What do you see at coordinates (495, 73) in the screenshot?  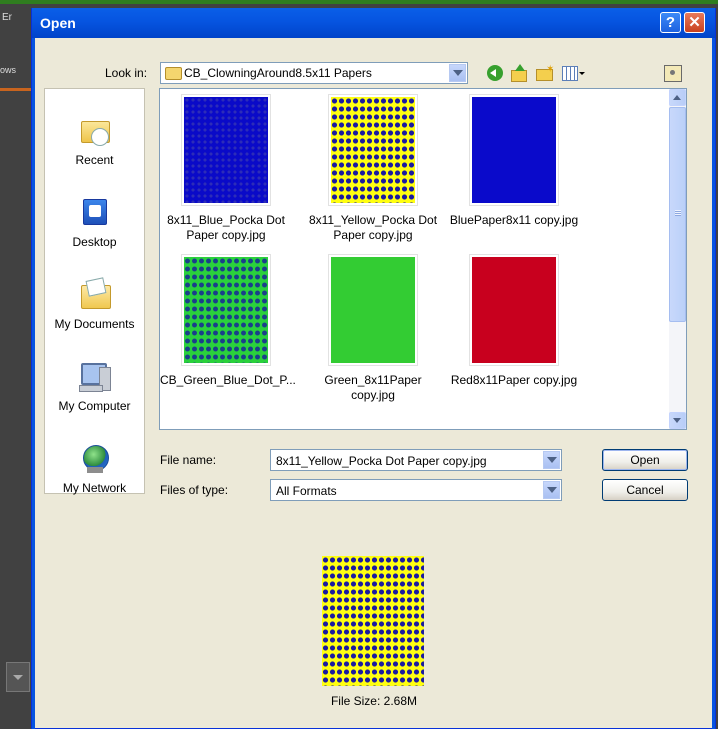 I see `back-icon` at bounding box center [495, 73].